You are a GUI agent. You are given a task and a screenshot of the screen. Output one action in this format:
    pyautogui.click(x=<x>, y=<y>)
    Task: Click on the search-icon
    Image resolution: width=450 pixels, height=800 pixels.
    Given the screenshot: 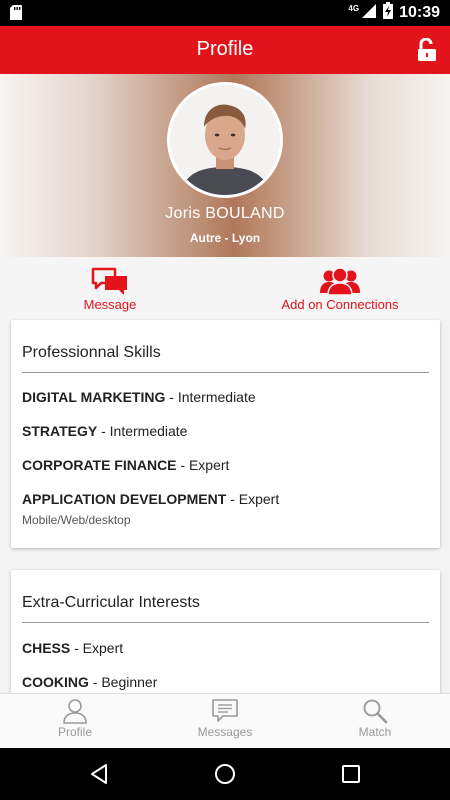 What is the action you would take?
    pyautogui.click(x=375, y=711)
    